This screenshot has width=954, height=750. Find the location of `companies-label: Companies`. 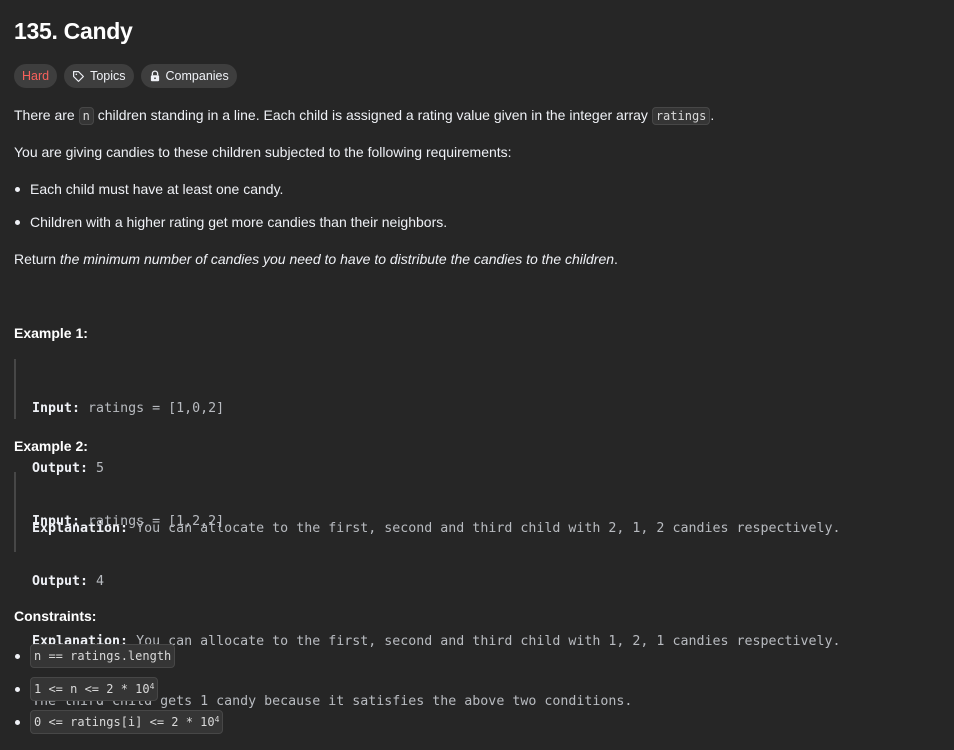

companies-label: Companies is located at coordinates (197, 76).